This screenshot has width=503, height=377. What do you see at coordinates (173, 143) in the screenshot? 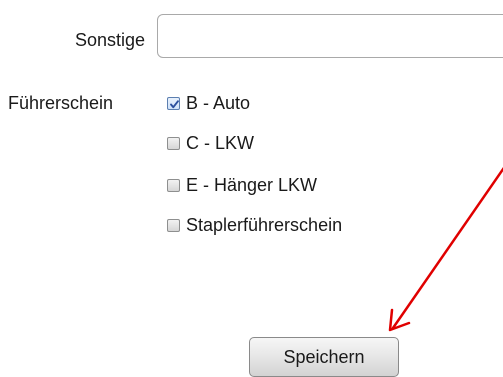
I see `checkbox-c-lkw` at bounding box center [173, 143].